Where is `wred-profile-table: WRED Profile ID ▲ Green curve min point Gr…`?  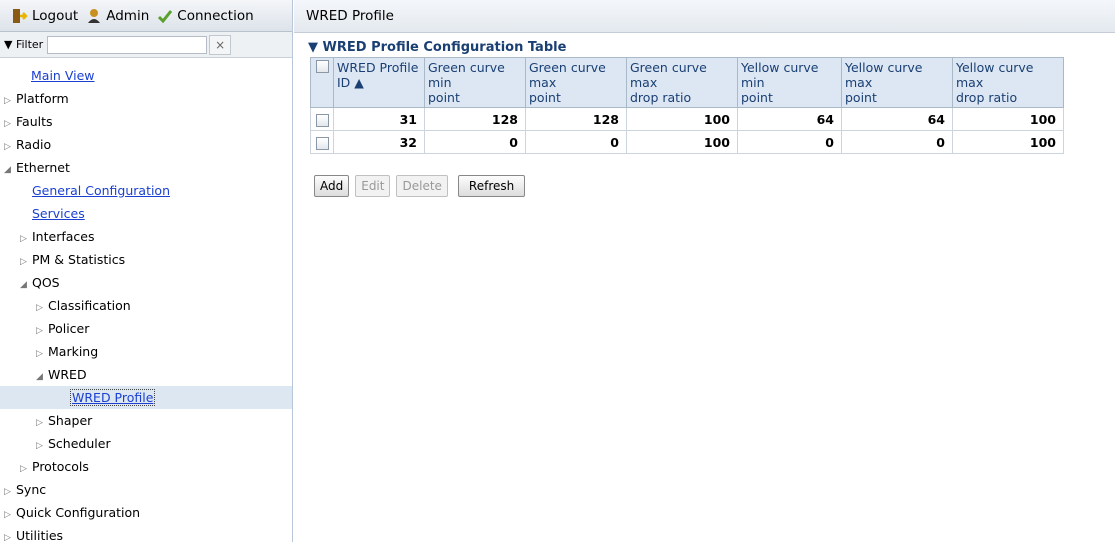
wred-profile-table: WRED Profile ID ▲ Green curve min point Gr… is located at coordinates (687, 105).